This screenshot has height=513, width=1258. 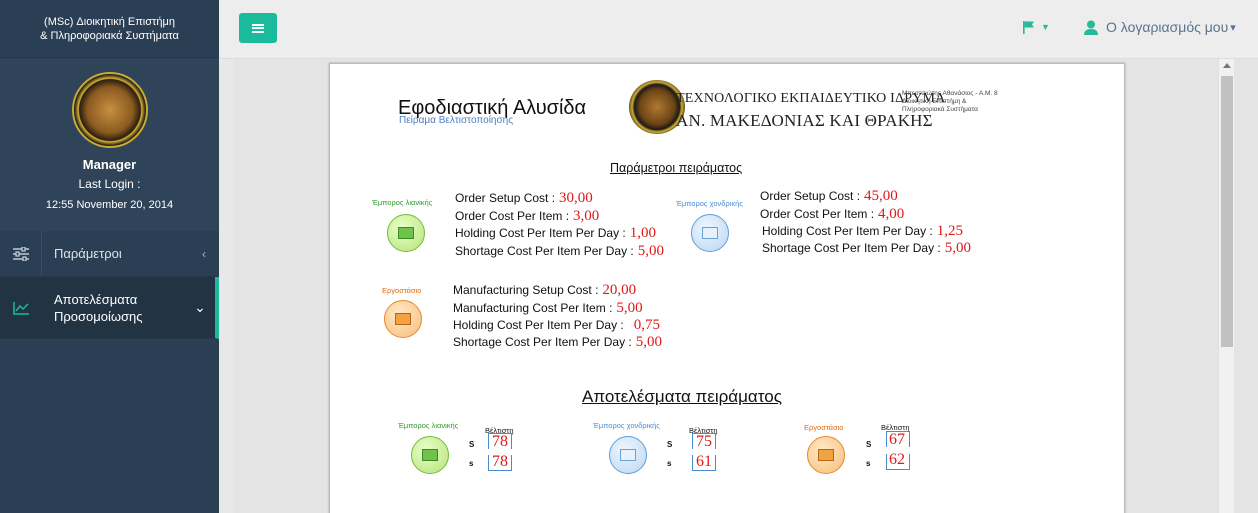 I want to click on retailer-param-4: Shortage Cost Per Item Per Day :5,00, so click(x=559, y=251).